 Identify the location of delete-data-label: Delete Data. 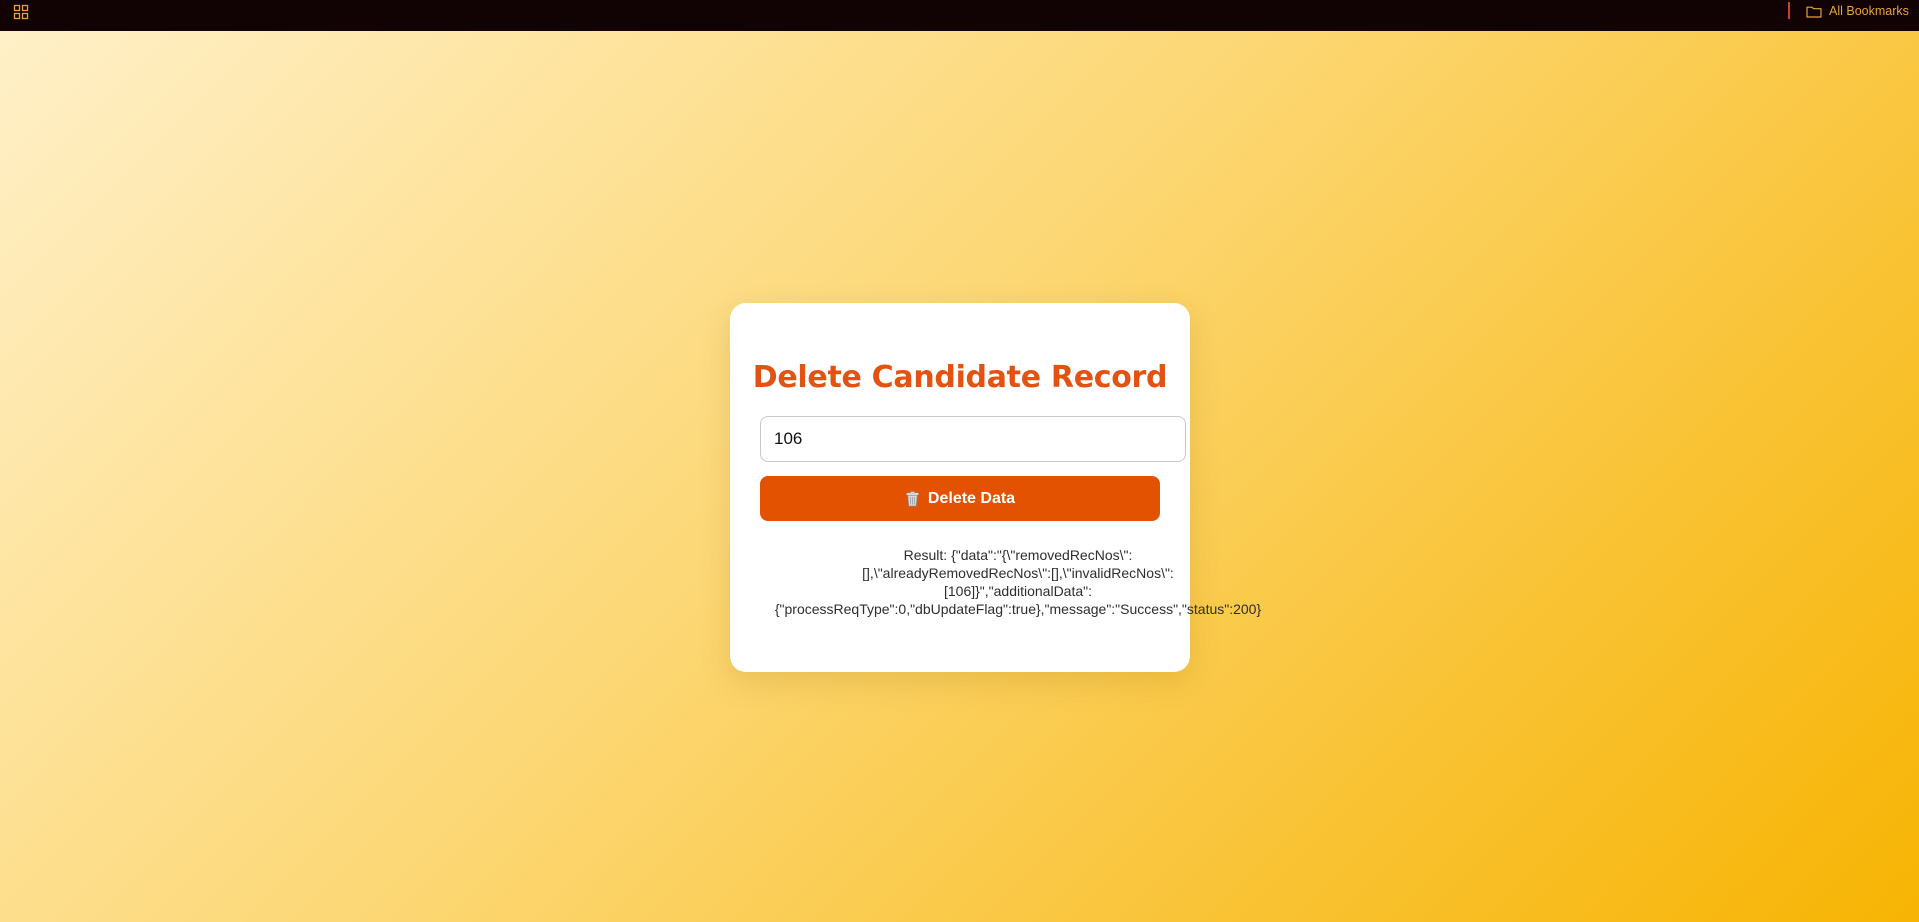
(971, 498).